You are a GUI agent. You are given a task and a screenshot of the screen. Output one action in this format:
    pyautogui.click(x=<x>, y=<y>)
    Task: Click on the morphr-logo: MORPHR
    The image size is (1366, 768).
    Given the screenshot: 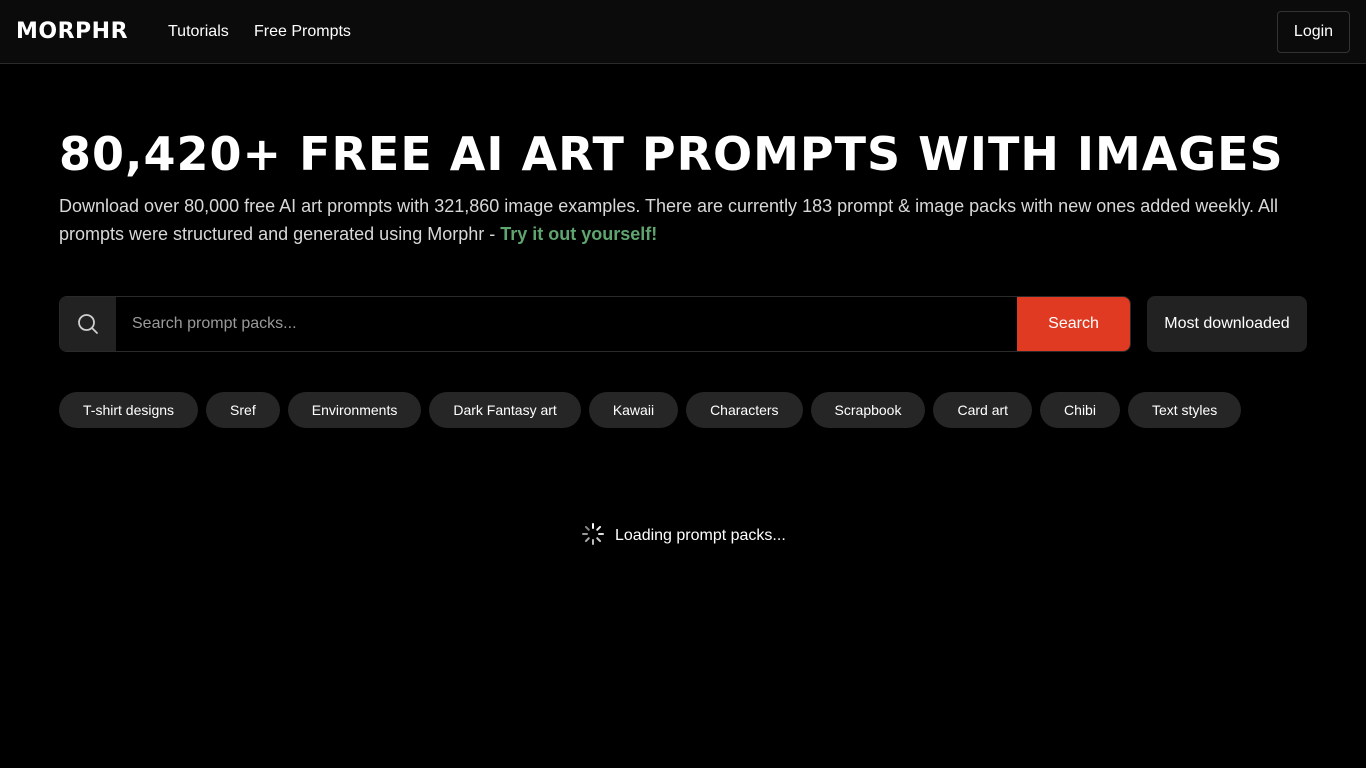 What is the action you would take?
    pyautogui.click(x=72, y=32)
    